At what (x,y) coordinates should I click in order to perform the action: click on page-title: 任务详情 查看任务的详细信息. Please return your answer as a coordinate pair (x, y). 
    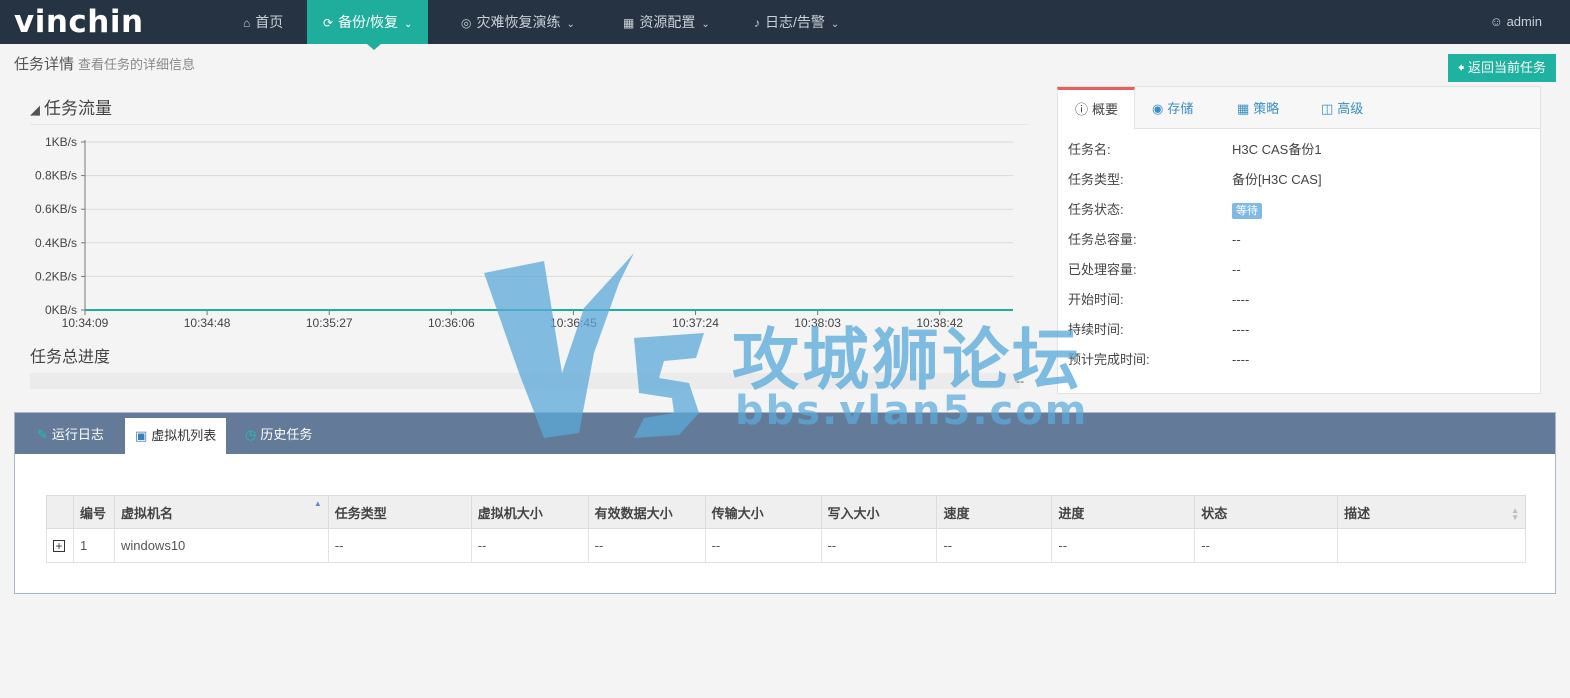
    Looking at the image, I should click on (104, 63).